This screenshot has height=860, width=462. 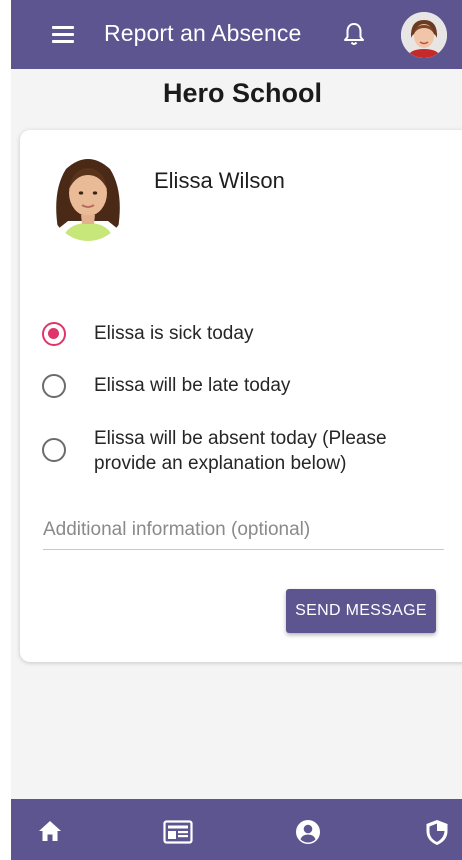 I want to click on option-label-late: Elissa will be late today, so click(x=192, y=385).